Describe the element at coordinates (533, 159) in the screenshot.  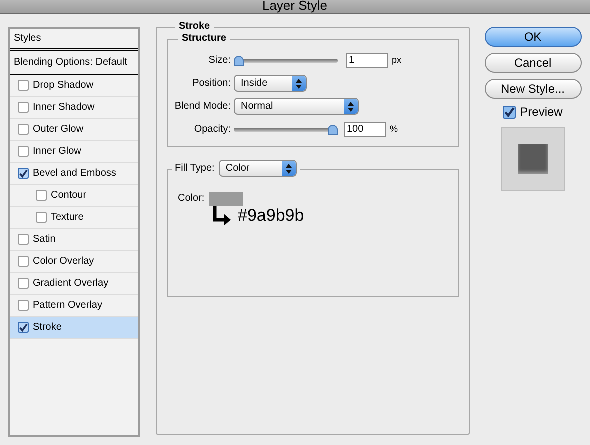
I see `preview-thumbnail` at that location.